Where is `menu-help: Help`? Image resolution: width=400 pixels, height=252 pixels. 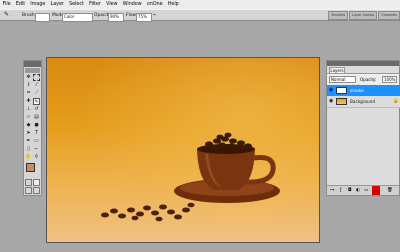
menu-help: Help is located at coordinates (173, 4).